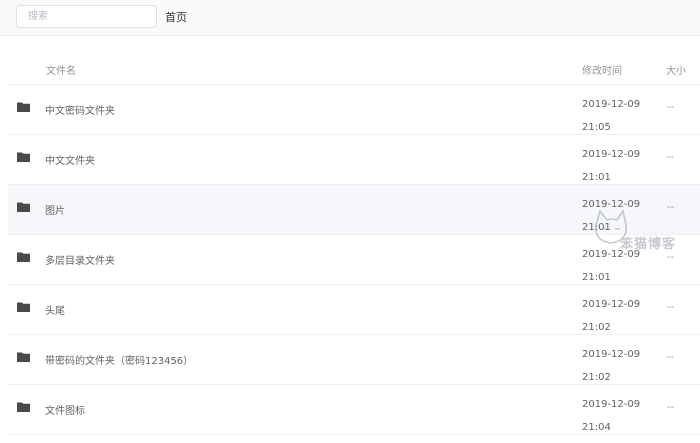 Image resolution: width=700 pixels, height=443 pixels. Describe the element at coordinates (611, 166) in the screenshot. I see `file-modified: 2019-12-09 21:01` at that location.